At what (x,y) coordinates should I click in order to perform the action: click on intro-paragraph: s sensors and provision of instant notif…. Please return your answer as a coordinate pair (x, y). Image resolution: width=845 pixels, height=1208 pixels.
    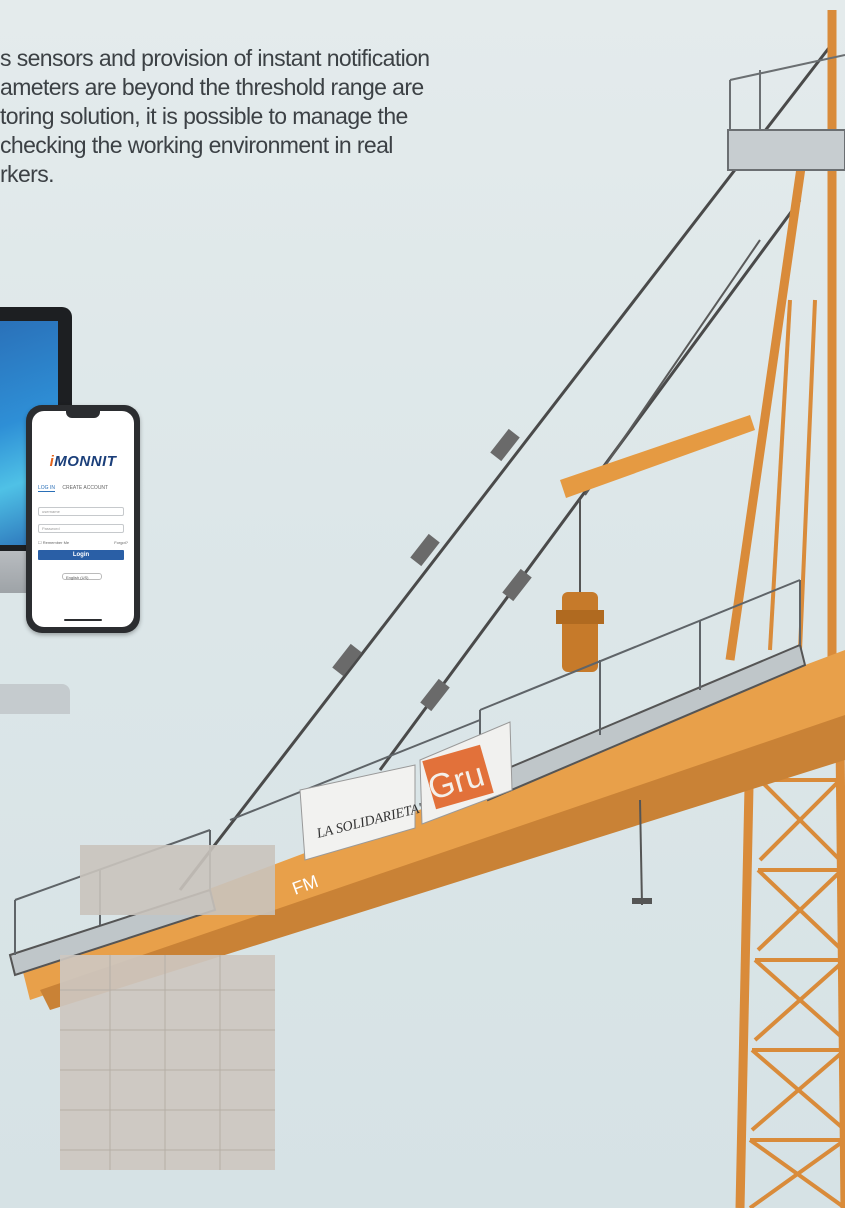
    Looking at the image, I should click on (260, 116).